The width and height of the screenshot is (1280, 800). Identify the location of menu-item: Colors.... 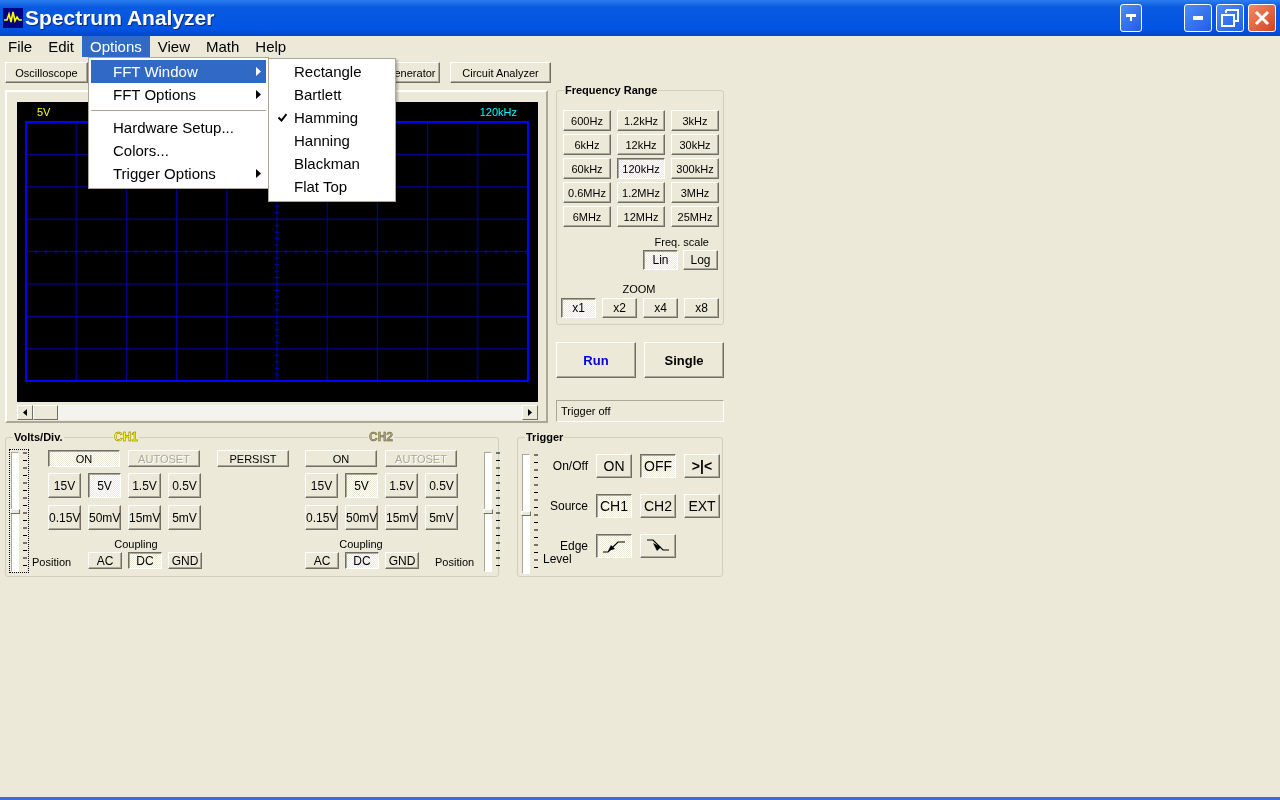
(178, 150).